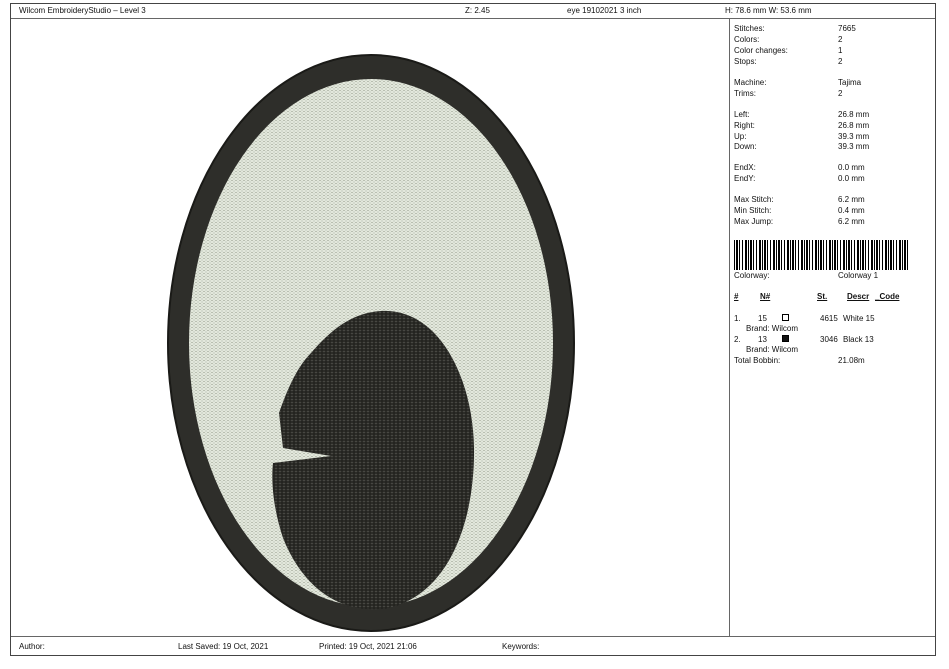 This screenshot has width=949, height=669. Describe the element at coordinates (799, 221) in the screenshot. I see `stat-row: Max Jump: 6.2 mm` at that location.